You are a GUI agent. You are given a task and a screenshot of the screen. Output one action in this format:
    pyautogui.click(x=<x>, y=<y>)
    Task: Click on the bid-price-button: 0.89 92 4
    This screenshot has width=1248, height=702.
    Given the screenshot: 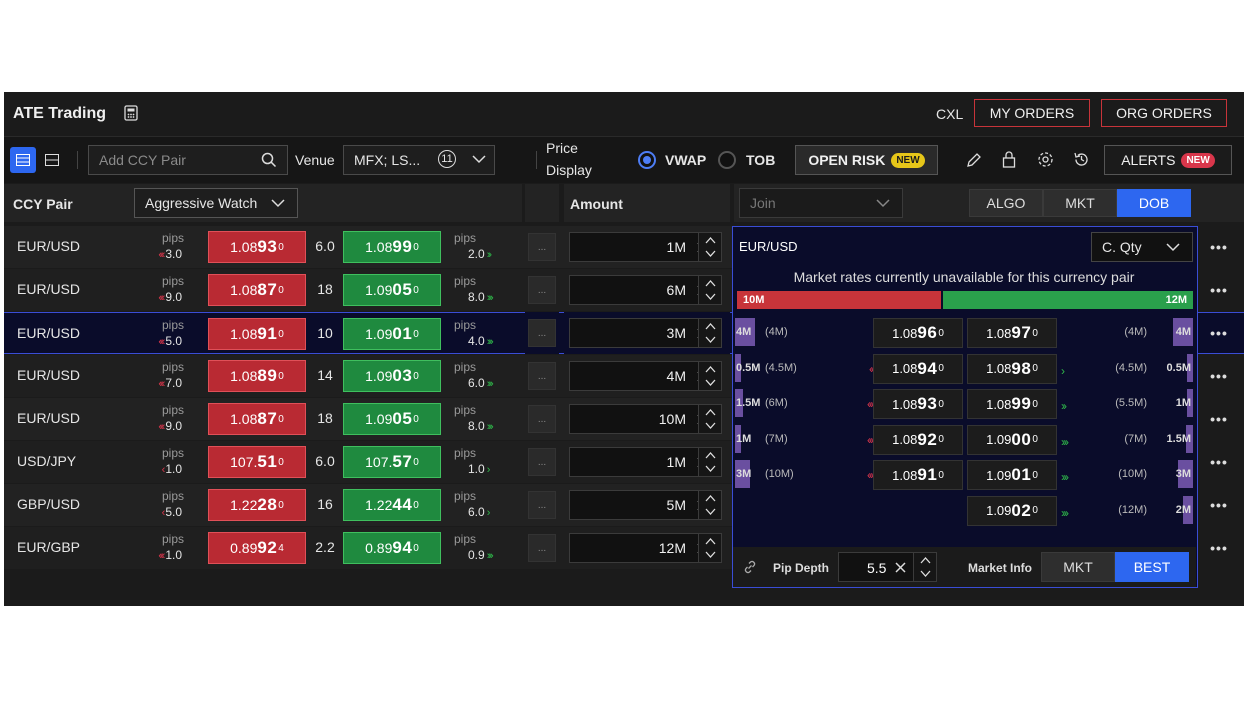 What is the action you would take?
    pyautogui.click(x=257, y=548)
    